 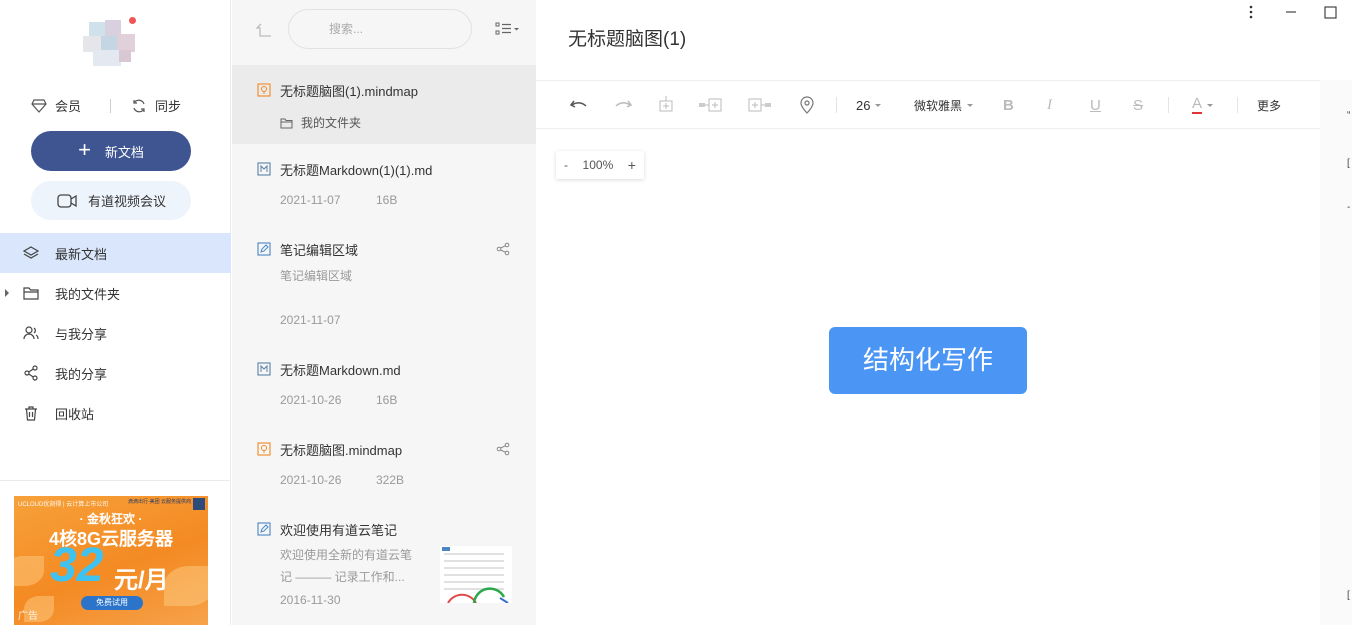 I want to click on zoom-control: - 100% +, so click(x=600, y=165).